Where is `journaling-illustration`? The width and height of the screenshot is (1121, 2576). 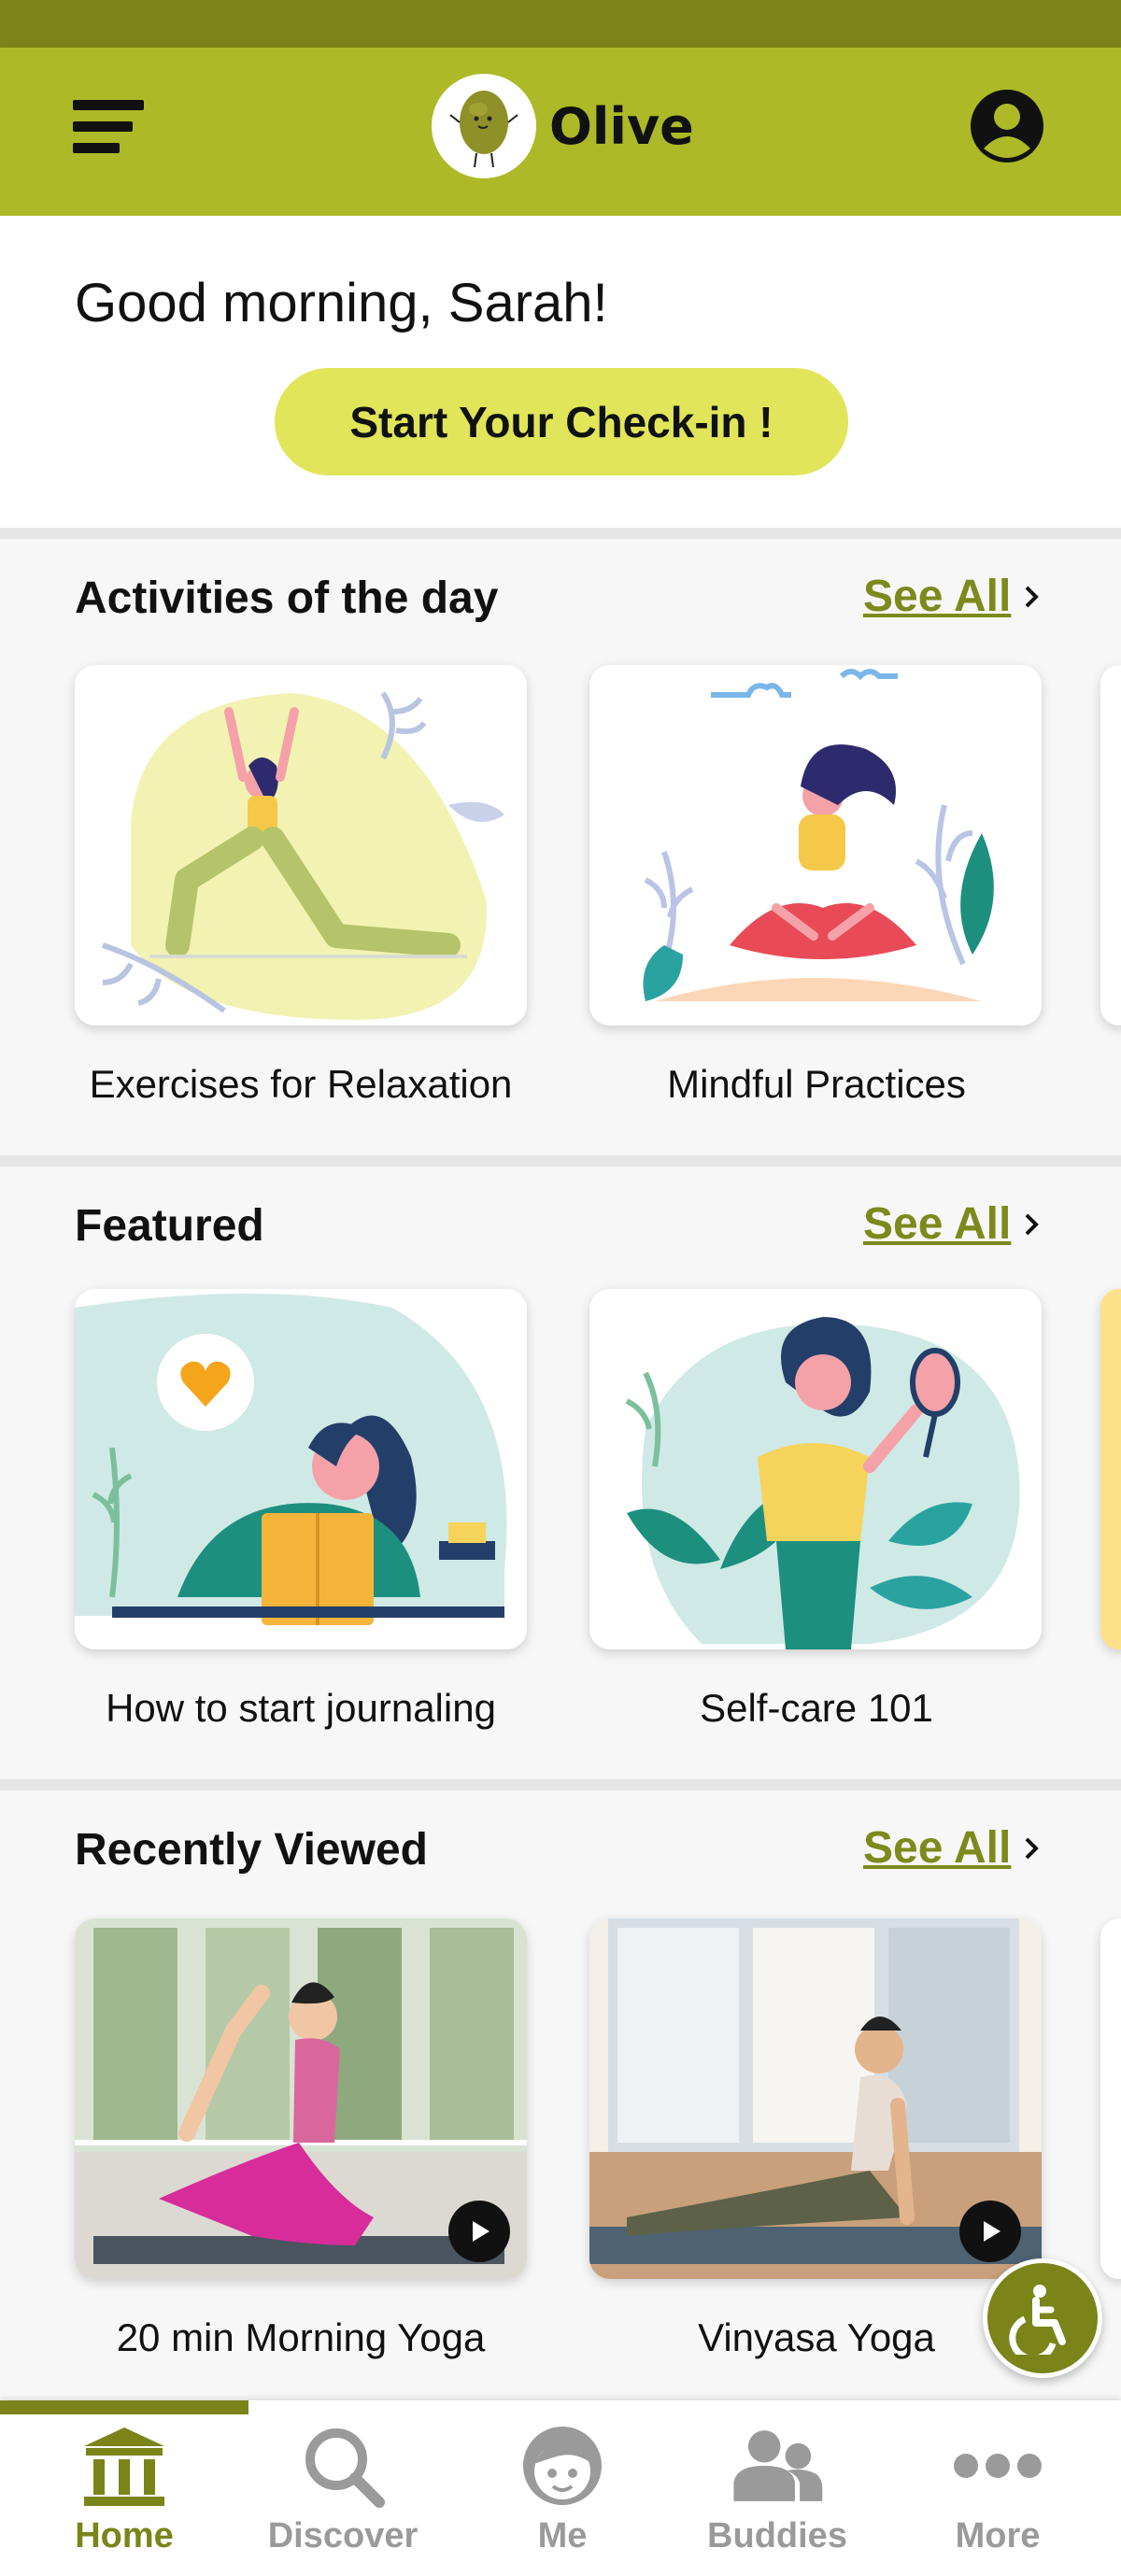 journaling-illustration is located at coordinates (301, 1469).